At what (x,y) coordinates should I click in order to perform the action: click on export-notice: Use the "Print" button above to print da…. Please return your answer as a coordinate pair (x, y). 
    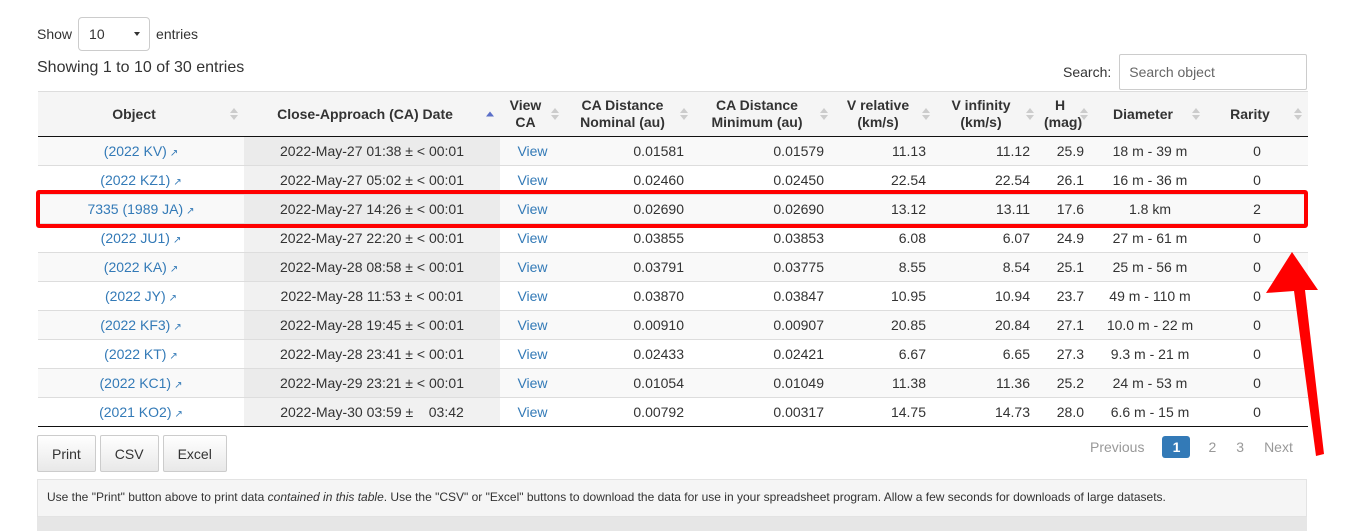
    Looking at the image, I should click on (672, 498).